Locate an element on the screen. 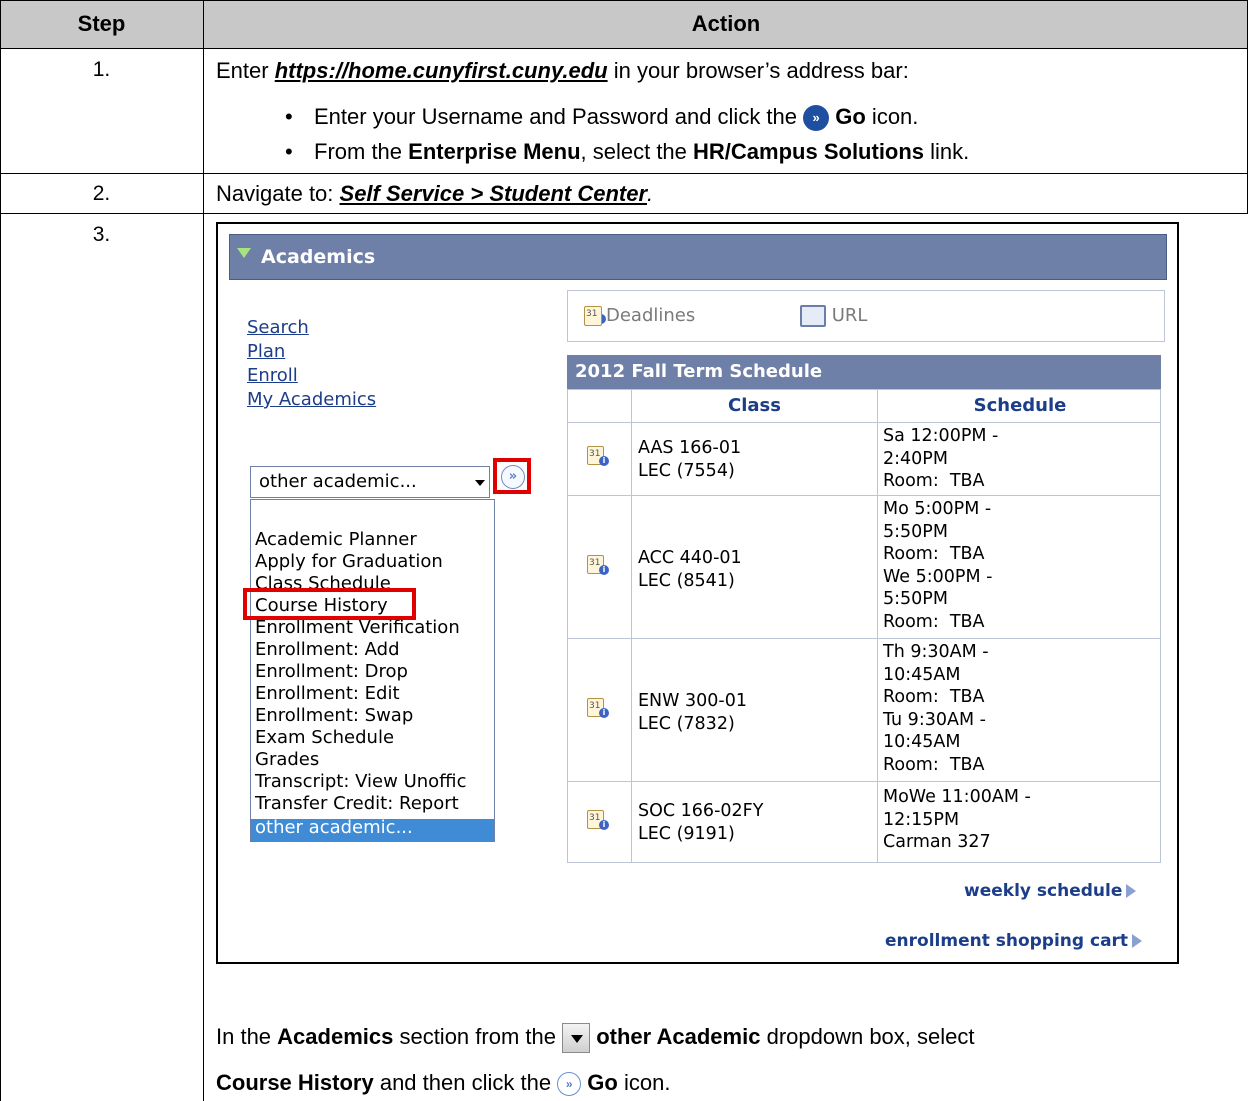  url-icon is located at coordinates (813, 316).